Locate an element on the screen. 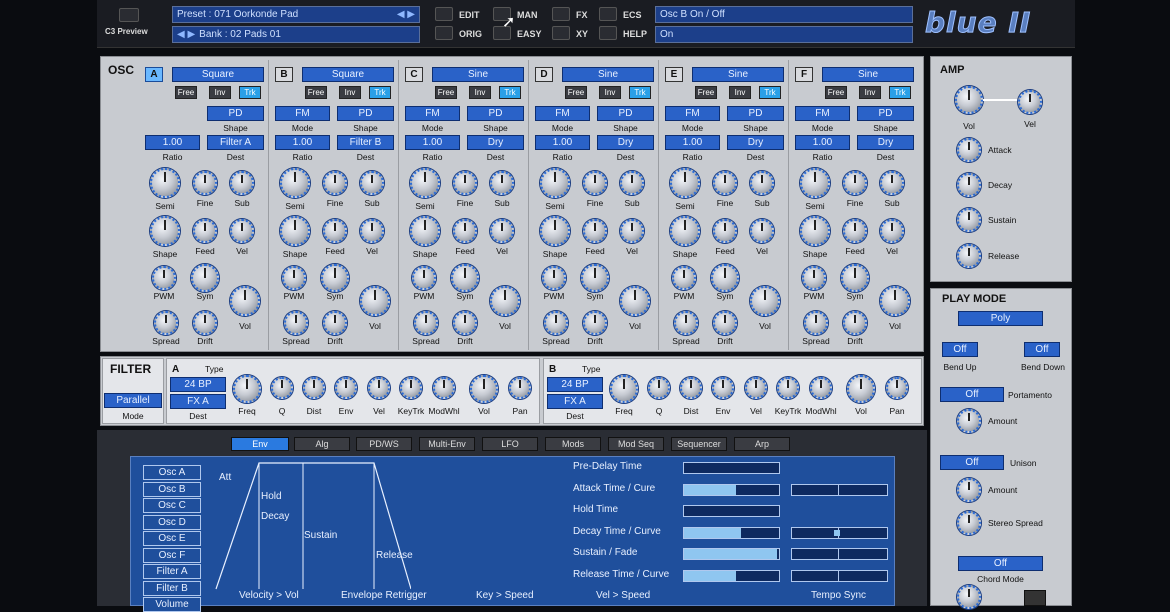 The image size is (1170, 612). c3-preview-button is located at coordinates (129, 15).